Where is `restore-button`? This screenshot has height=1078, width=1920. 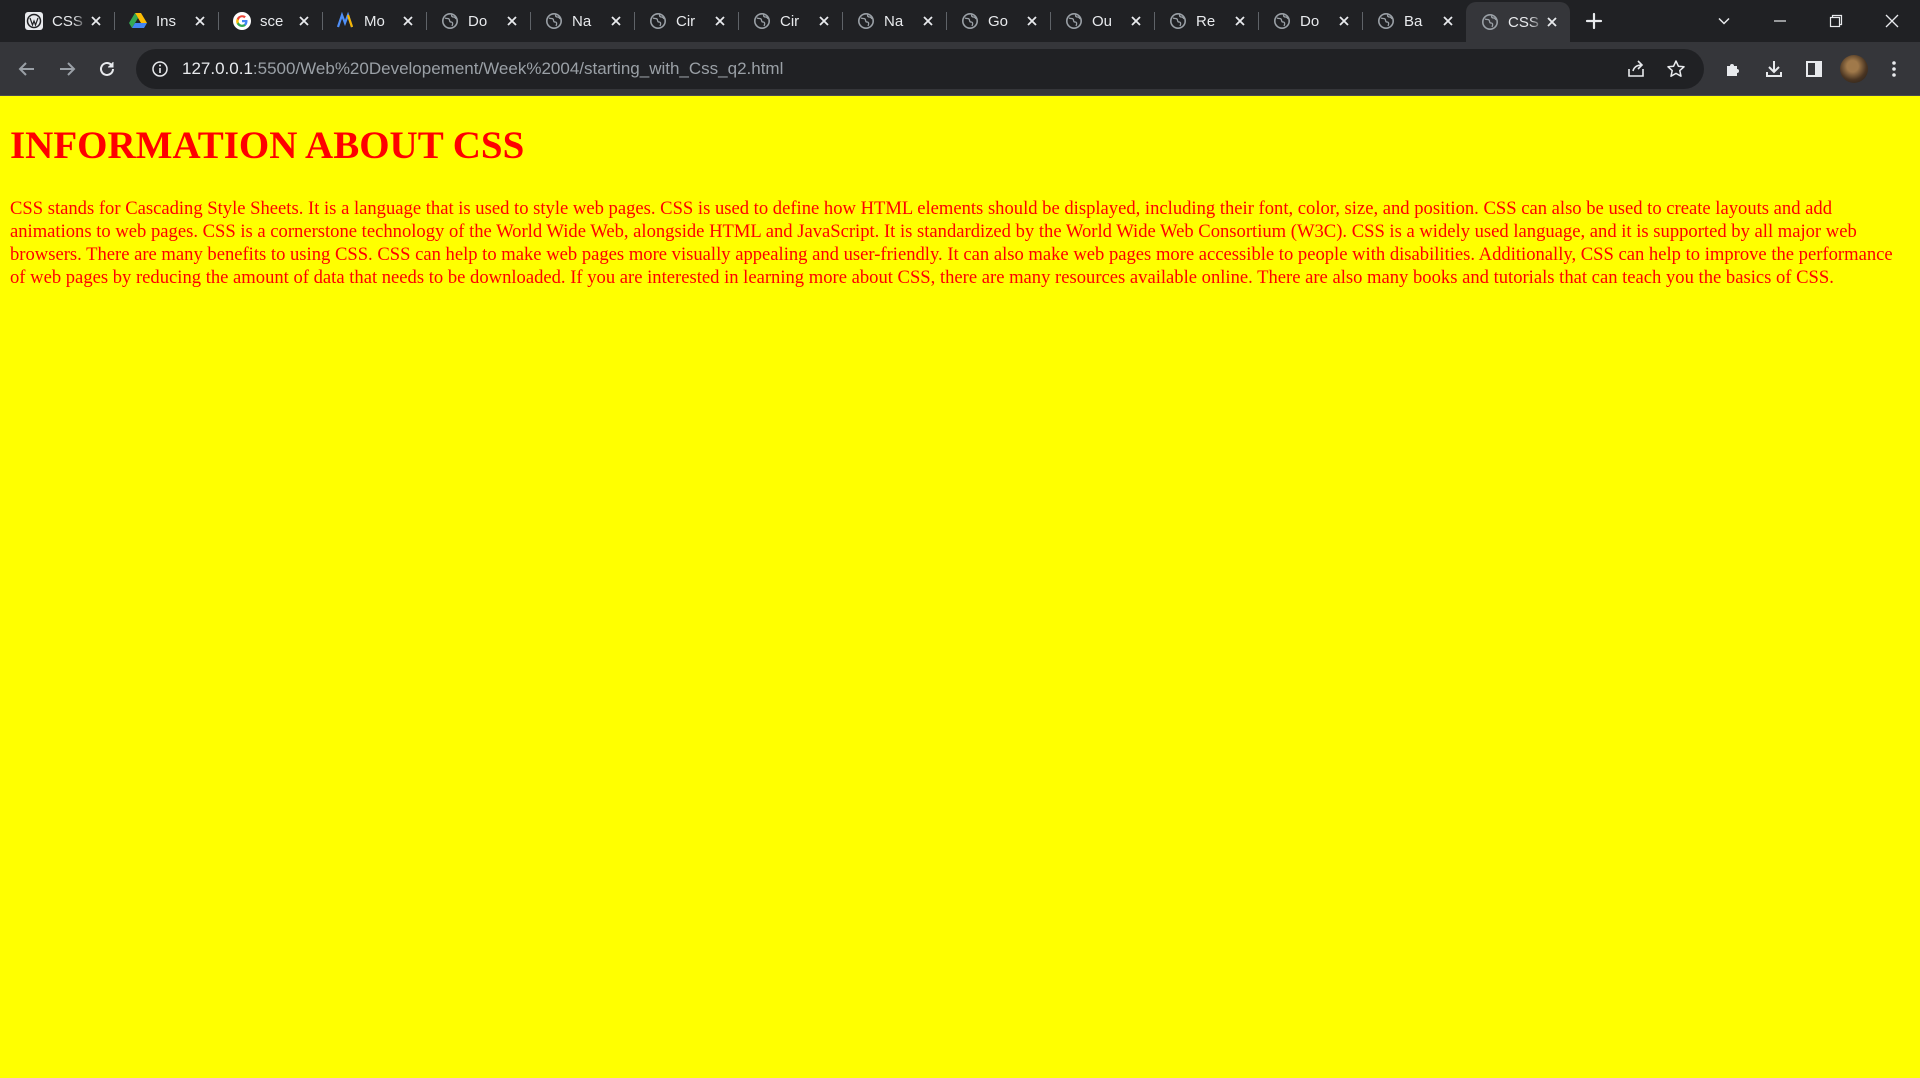
restore-button is located at coordinates (1836, 21).